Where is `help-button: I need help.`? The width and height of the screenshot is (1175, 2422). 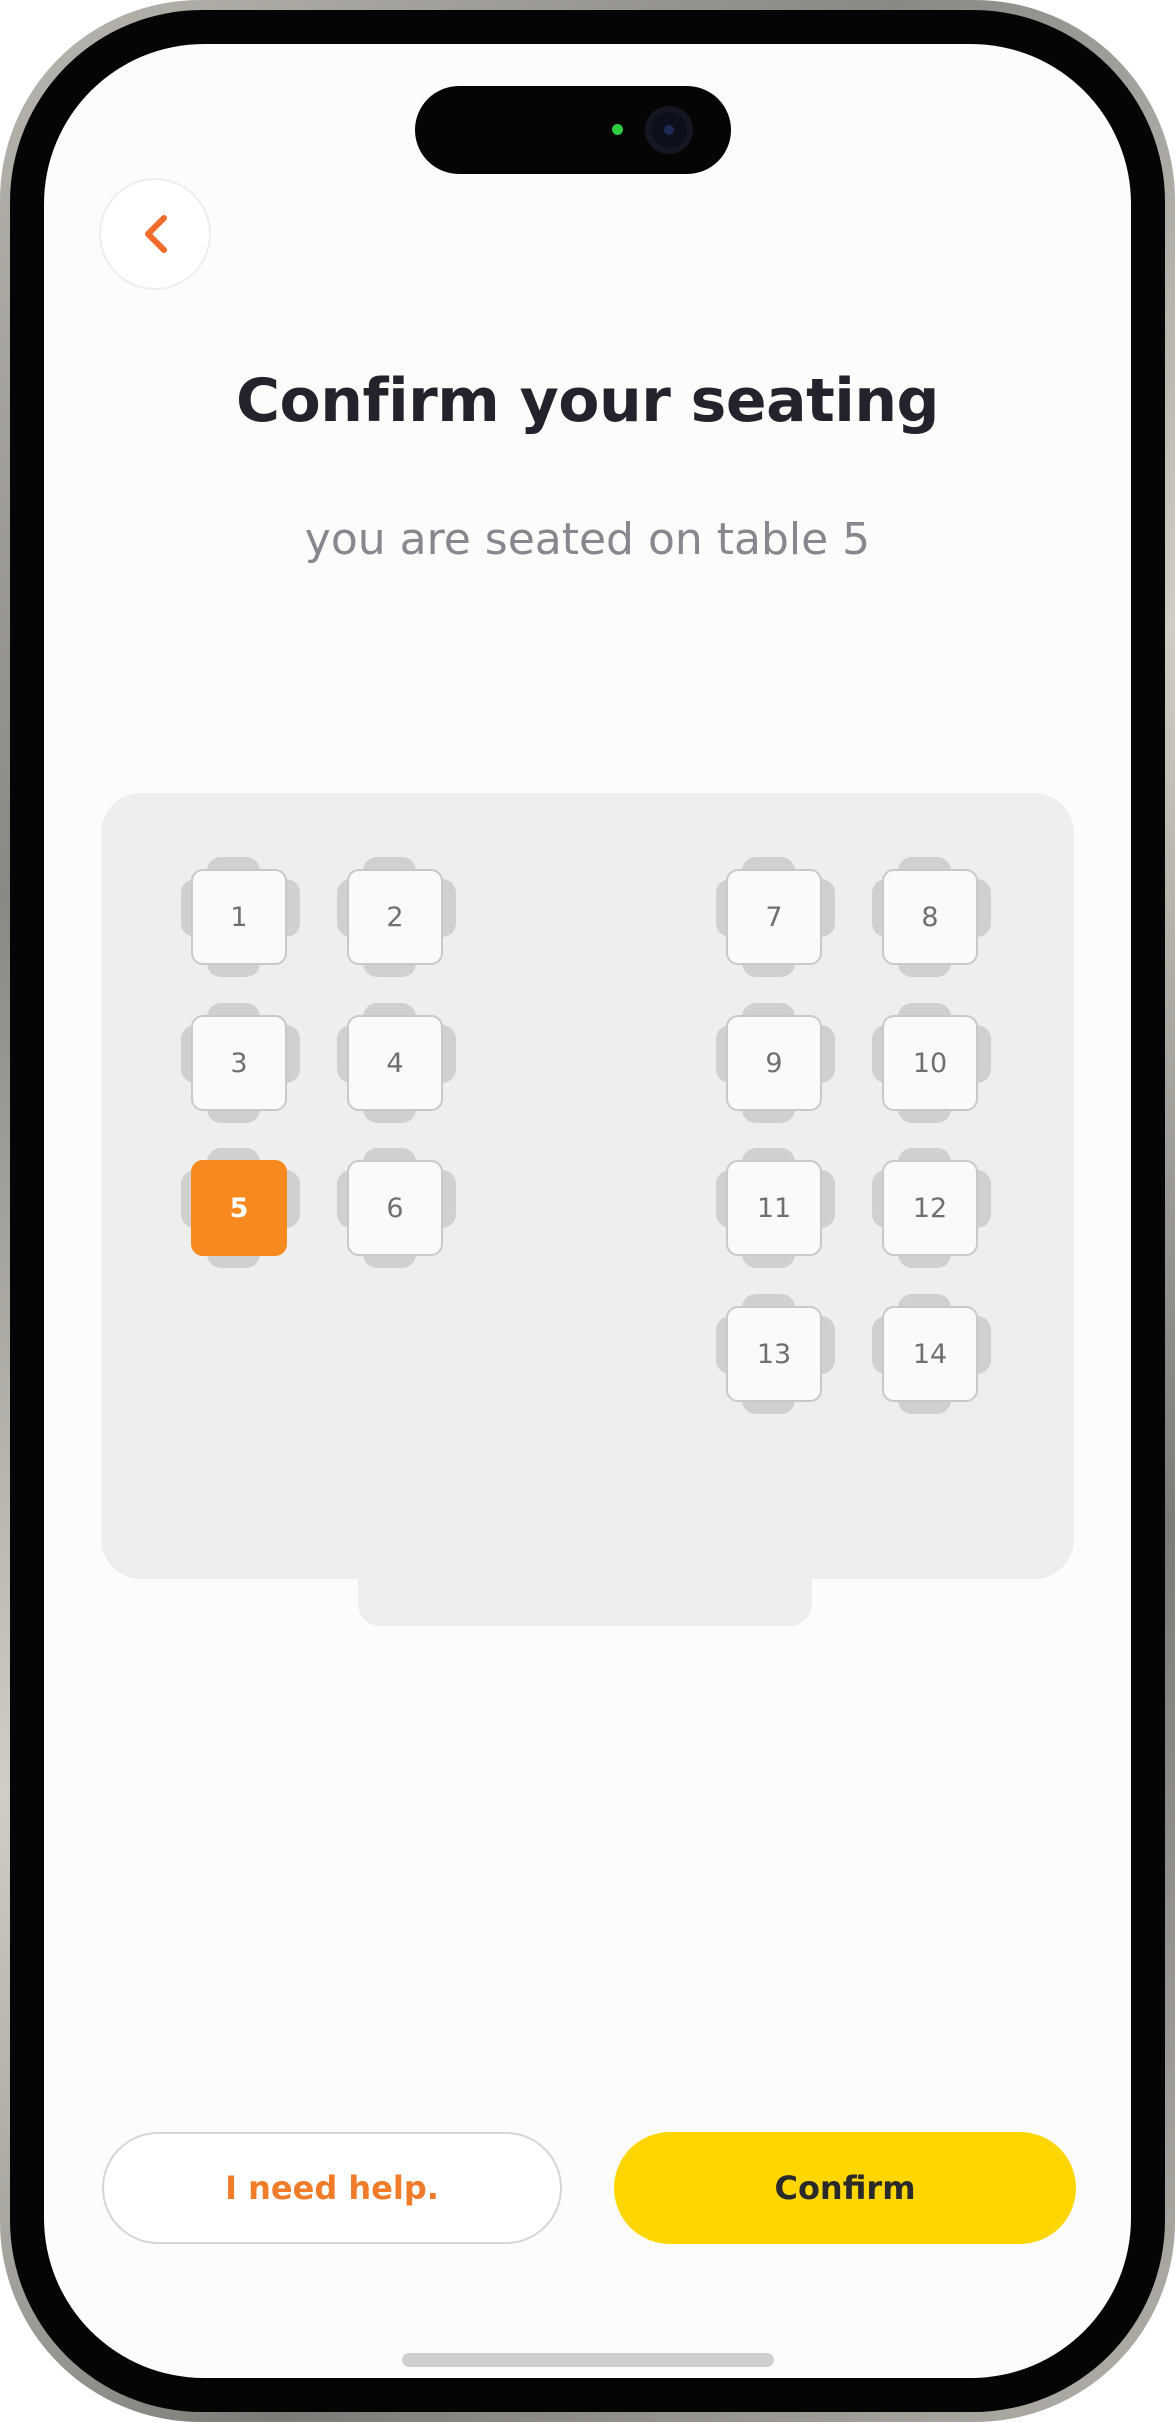 help-button: I need help. is located at coordinates (332, 2188).